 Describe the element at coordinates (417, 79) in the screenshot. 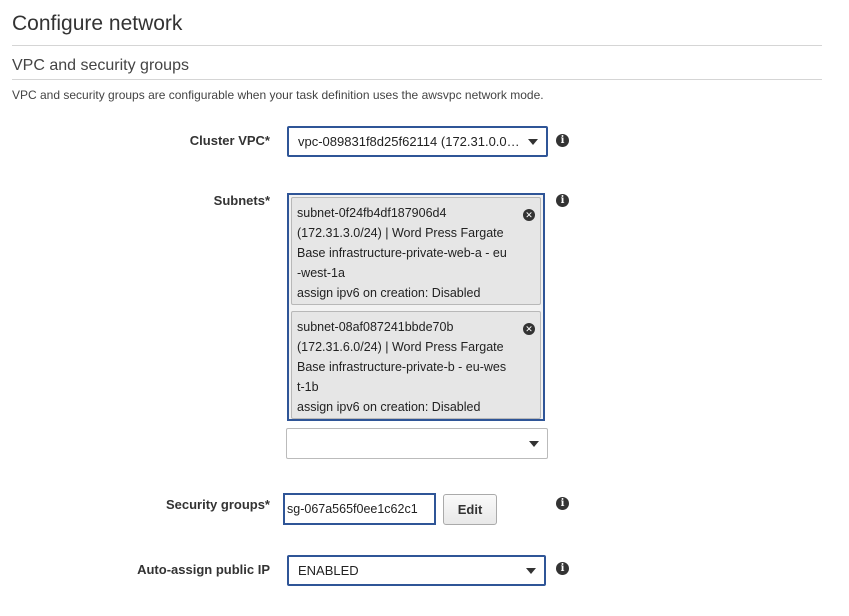

I see `section-divider` at that location.